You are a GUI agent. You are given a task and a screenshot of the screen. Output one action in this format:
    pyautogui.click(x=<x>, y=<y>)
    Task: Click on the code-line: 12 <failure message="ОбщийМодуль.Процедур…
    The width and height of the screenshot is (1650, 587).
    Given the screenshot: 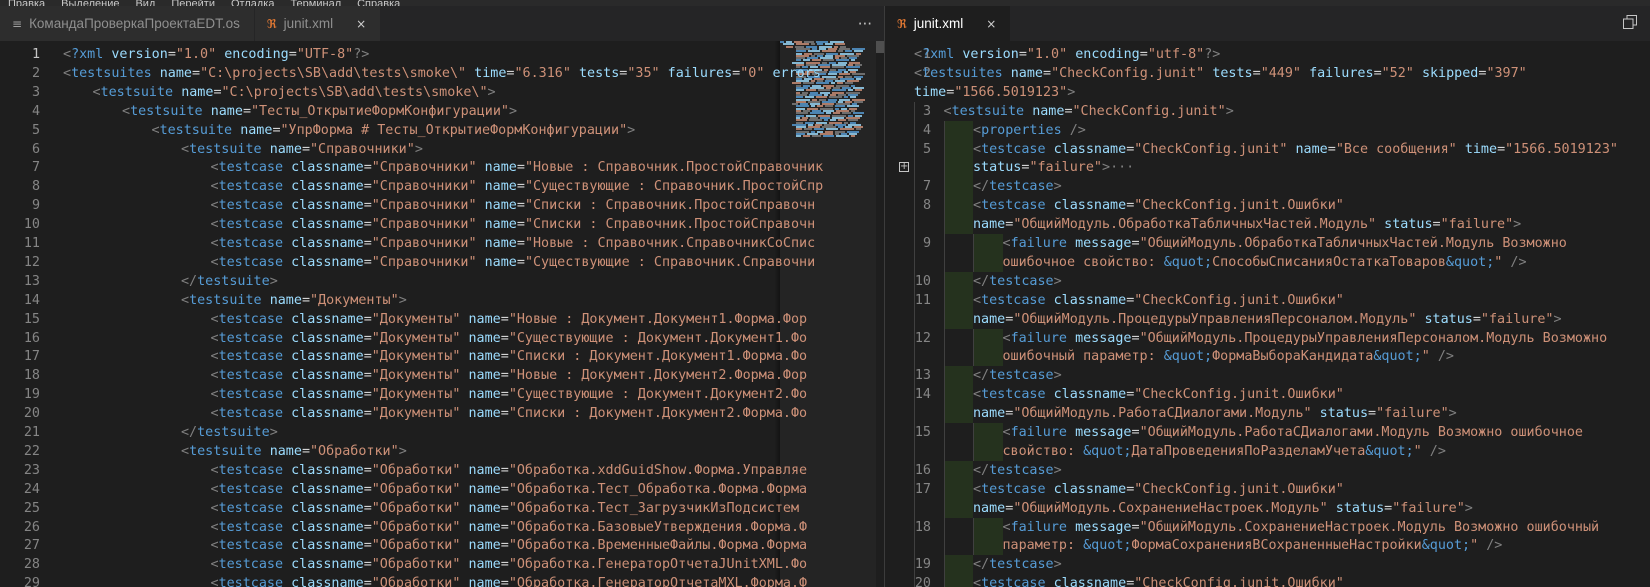 What is the action you would take?
    pyautogui.click(x=1267, y=338)
    